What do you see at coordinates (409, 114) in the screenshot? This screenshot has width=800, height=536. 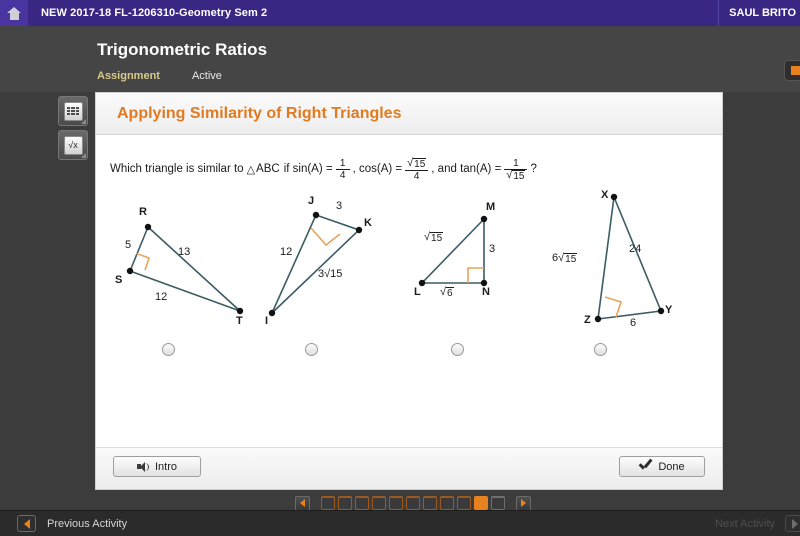 I see `activity-card-header: Applying Similarity of Right Triangles` at bounding box center [409, 114].